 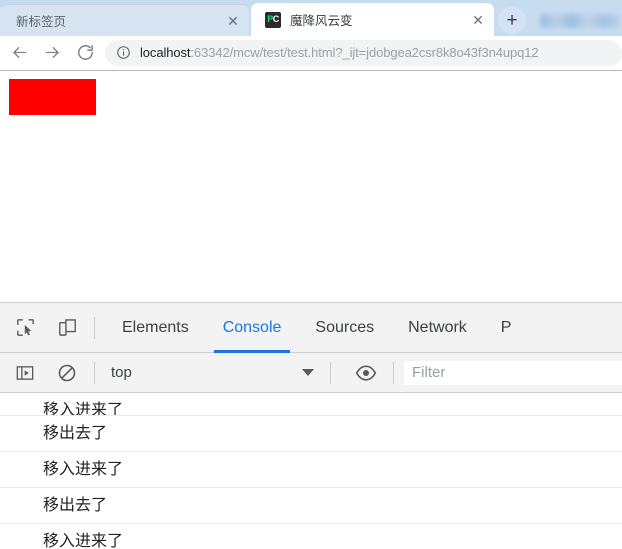 What do you see at coordinates (67, 328) in the screenshot?
I see `device-toolbar-icon` at bounding box center [67, 328].